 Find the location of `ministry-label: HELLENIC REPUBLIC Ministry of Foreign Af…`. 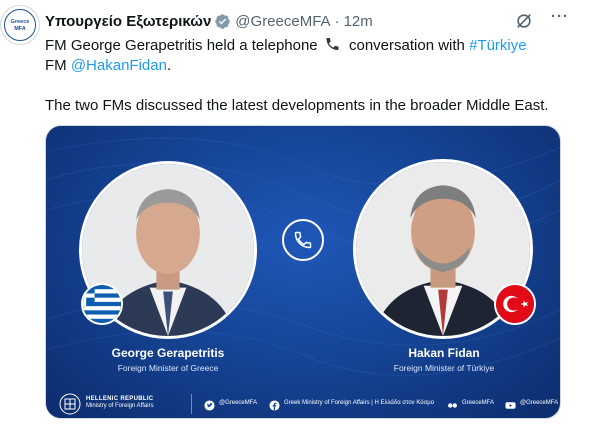

ministry-label: HELLENIC REPUBLIC Ministry of Foreign Af… is located at coordinates (120, 403).